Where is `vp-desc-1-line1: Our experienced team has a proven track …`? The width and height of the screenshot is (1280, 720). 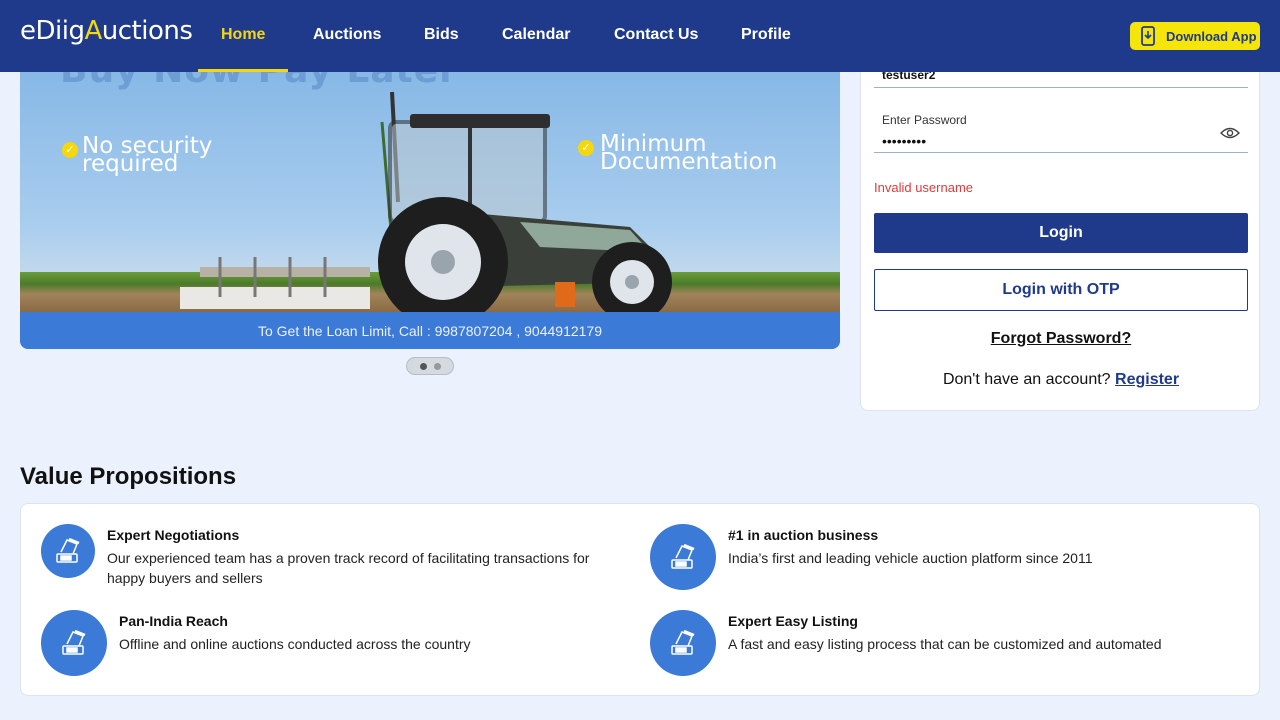
vp-desc-1-line1: Our experienced team has a proven track … is located at coordinates (348, 558).